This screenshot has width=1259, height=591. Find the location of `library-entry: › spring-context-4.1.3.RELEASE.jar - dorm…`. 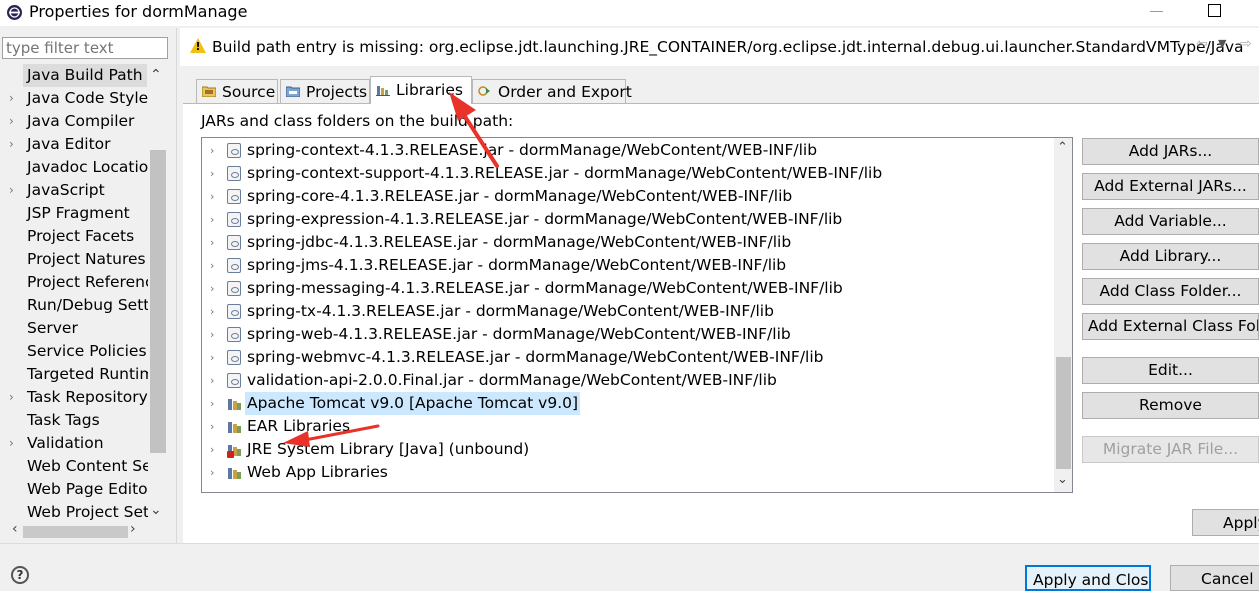

library-entry: › spring-context-4.1.3.RELEASE.jar - dorm… is located at coordinates (628, 150).